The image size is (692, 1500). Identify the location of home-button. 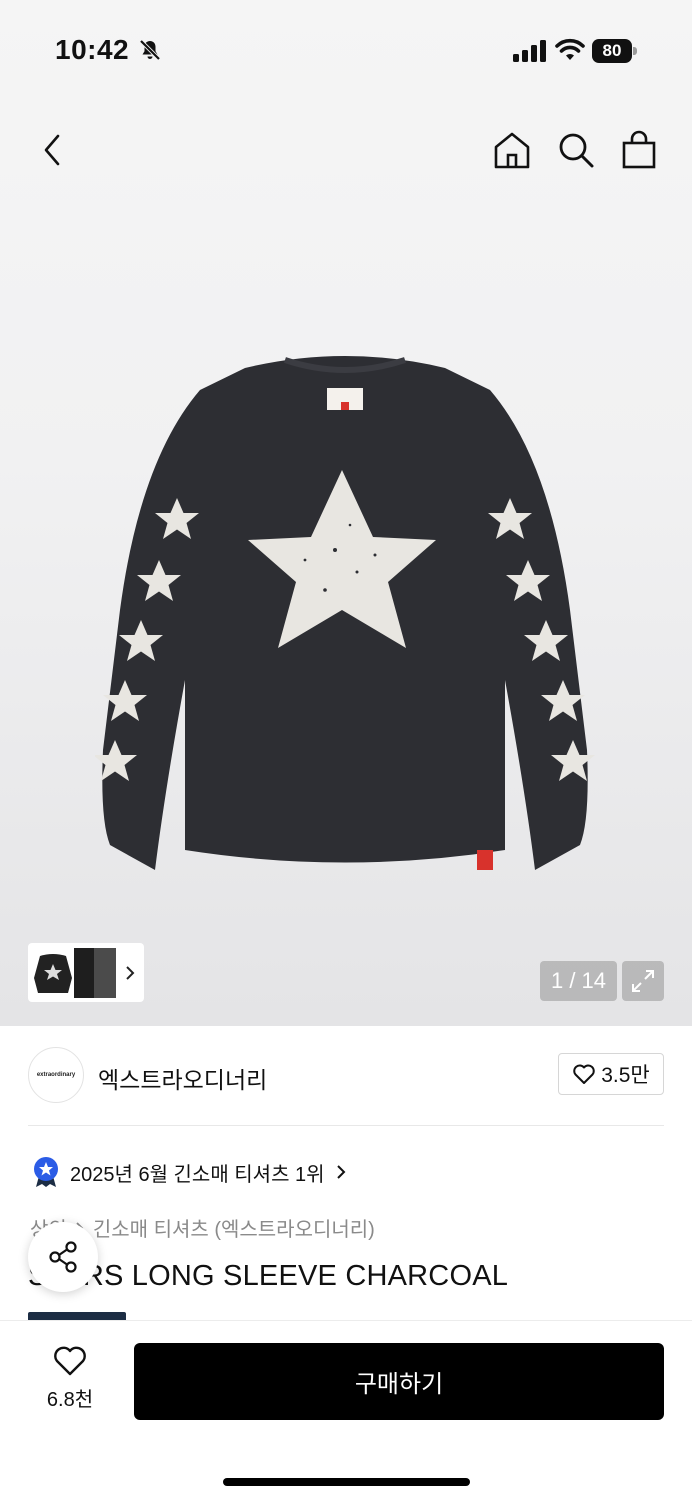
(512, 150).